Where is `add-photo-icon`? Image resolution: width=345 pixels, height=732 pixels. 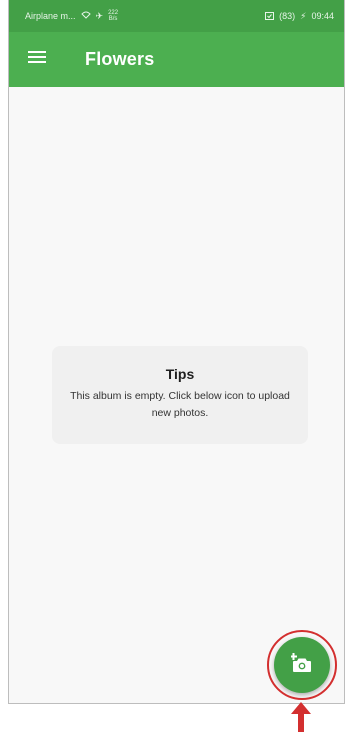
add-photo-icon is located at coordinates (301, 665).